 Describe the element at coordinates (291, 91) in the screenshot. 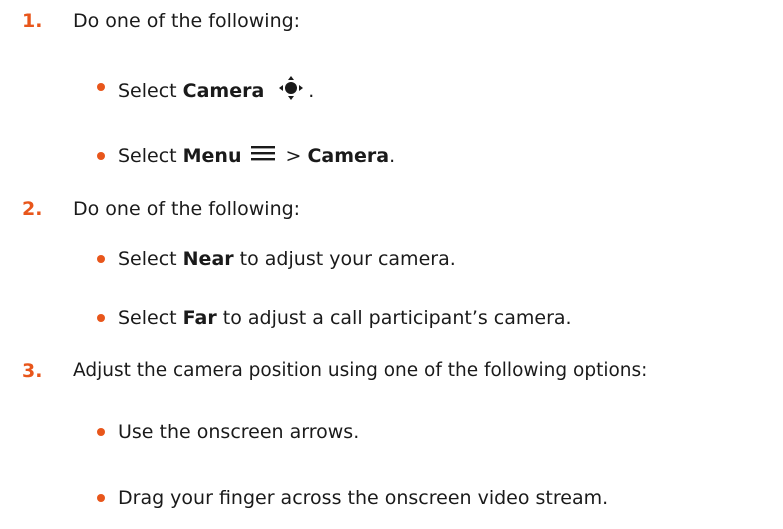

I see `camera-control-icon` at that location.